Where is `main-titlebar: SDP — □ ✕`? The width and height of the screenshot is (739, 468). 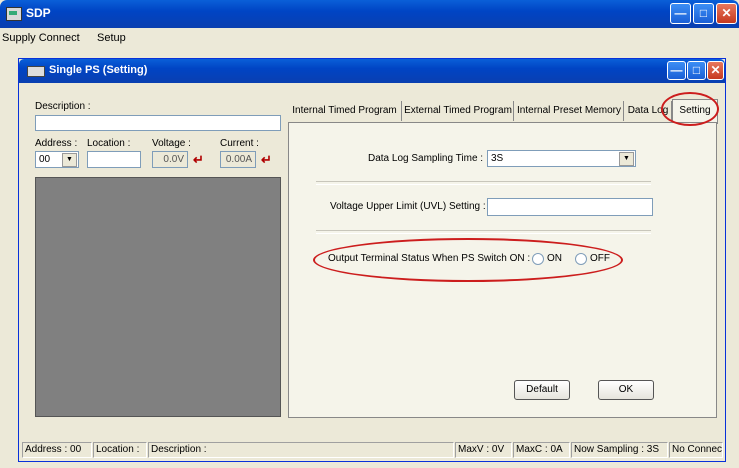 main-titlebar: SDP — □ ✕ is located at coordinates (369, 14).